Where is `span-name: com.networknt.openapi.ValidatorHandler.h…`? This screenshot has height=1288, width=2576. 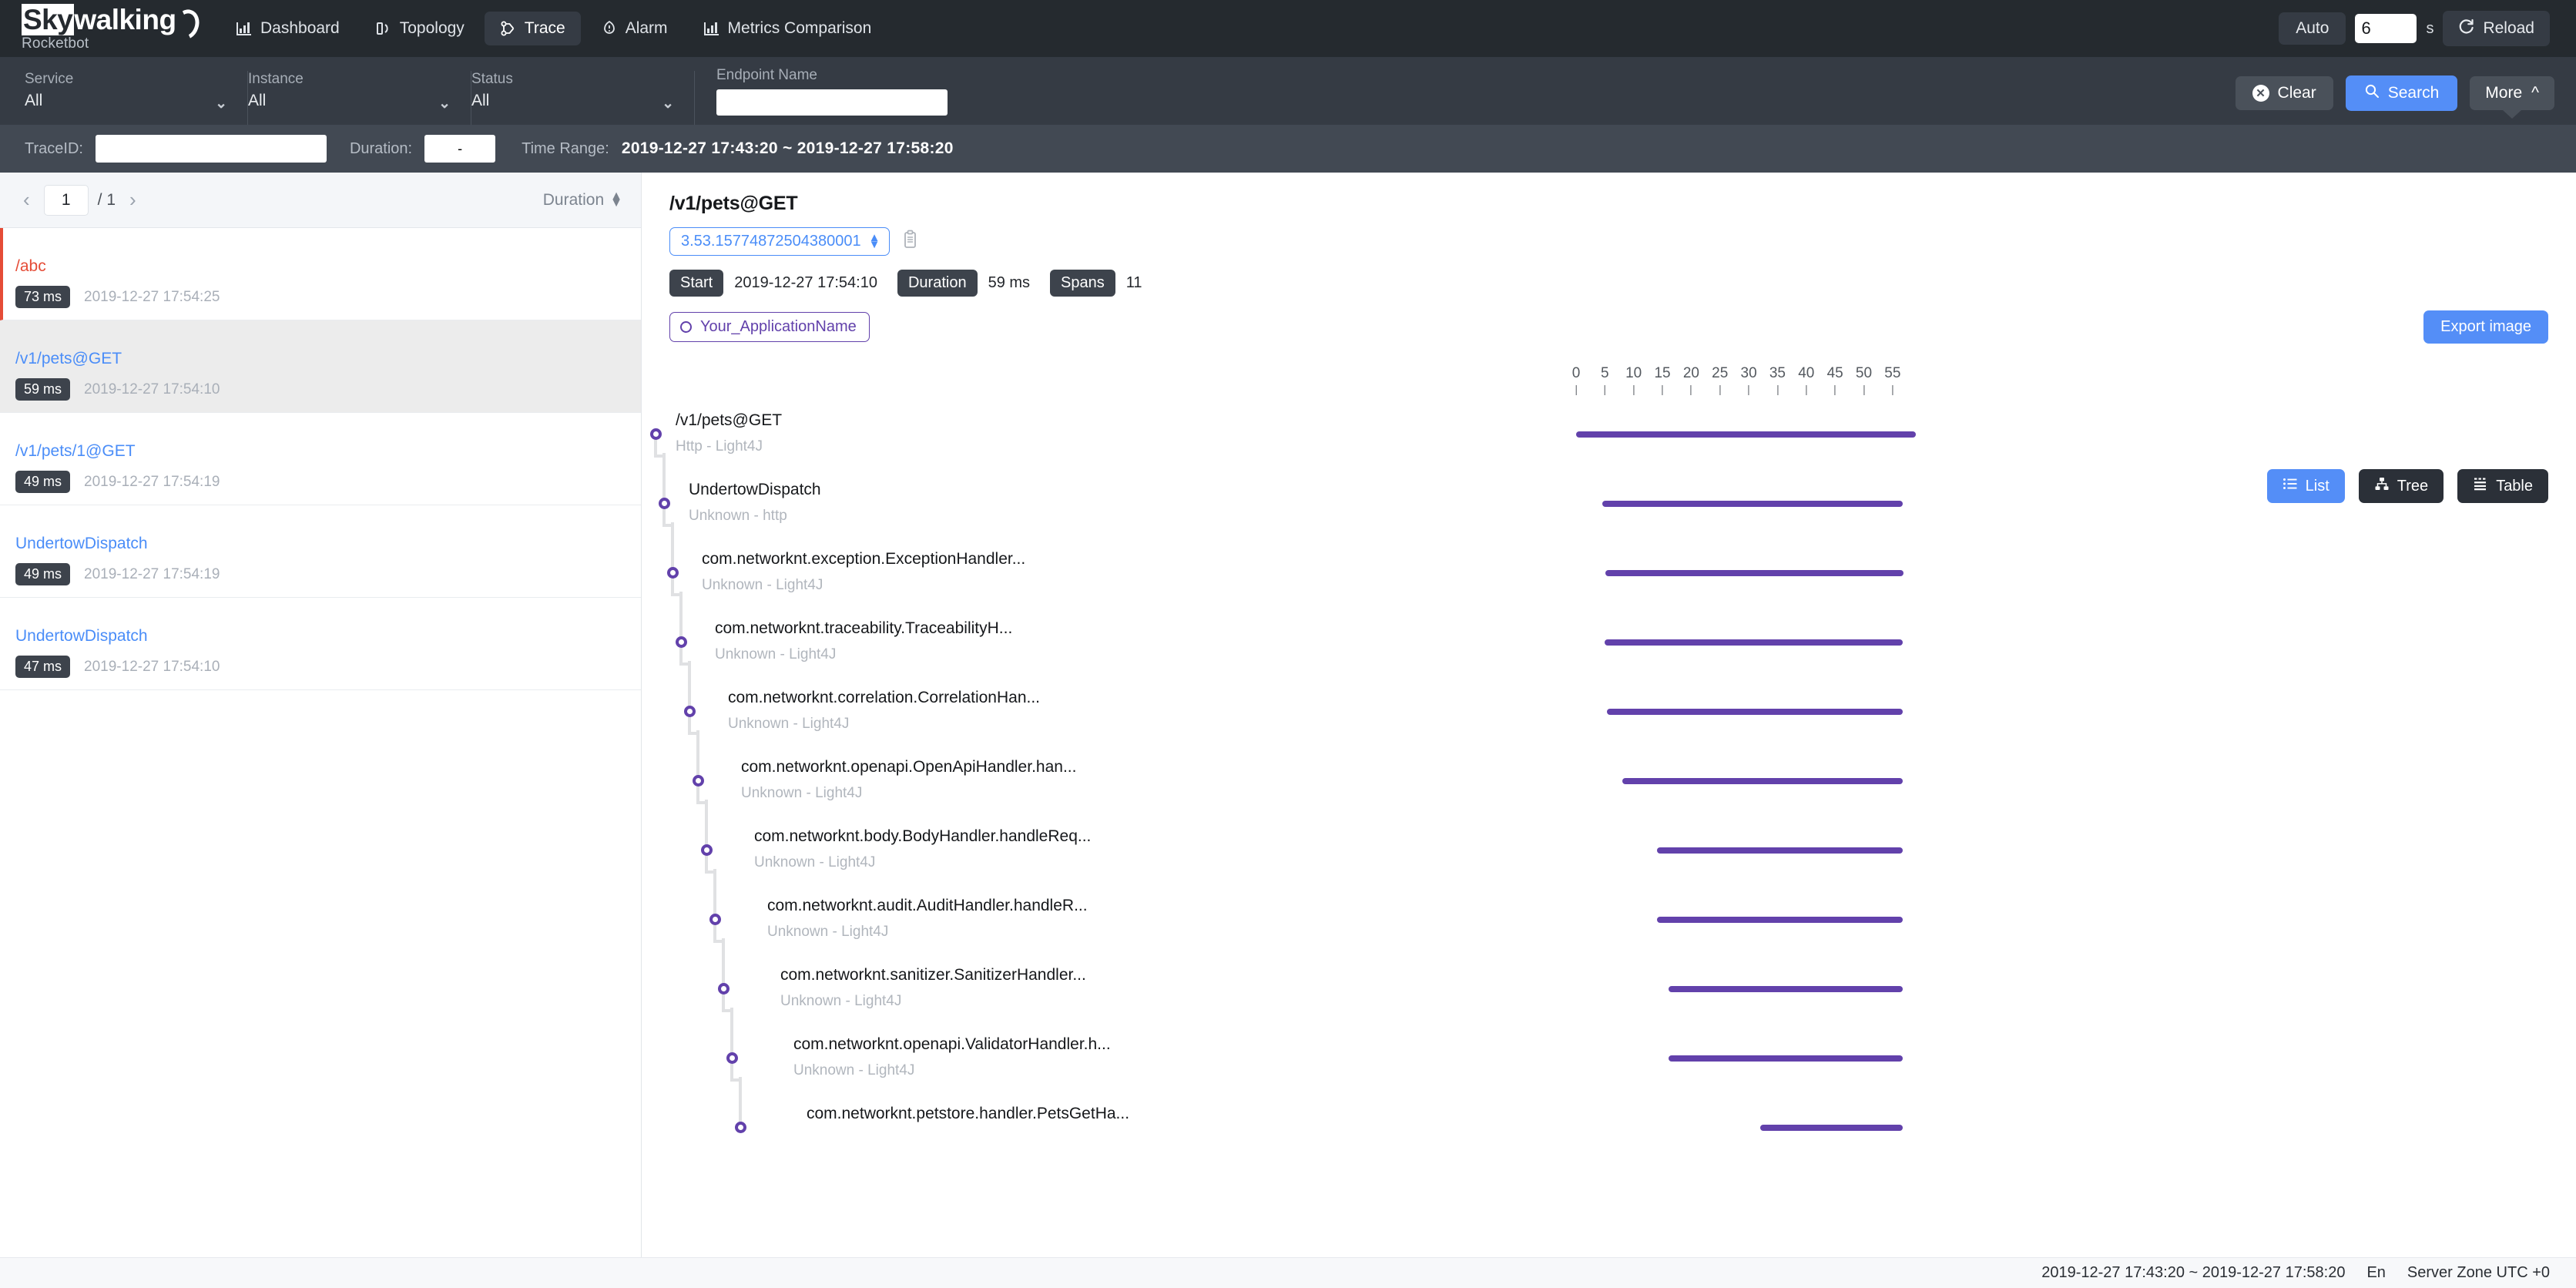 span-name: com.networknt.openapi.ValidatorHandler.h… is located at coordinates (952, 1044).